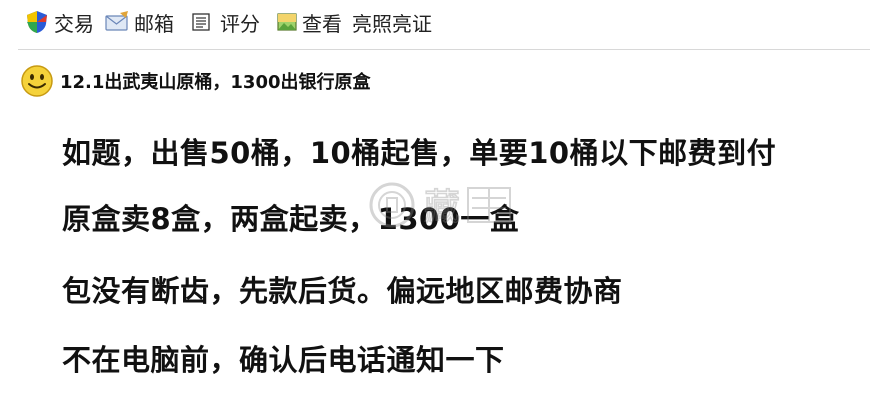 The image size is (870, 402). I want to click on trade-label: 交易, so click(74, 23).